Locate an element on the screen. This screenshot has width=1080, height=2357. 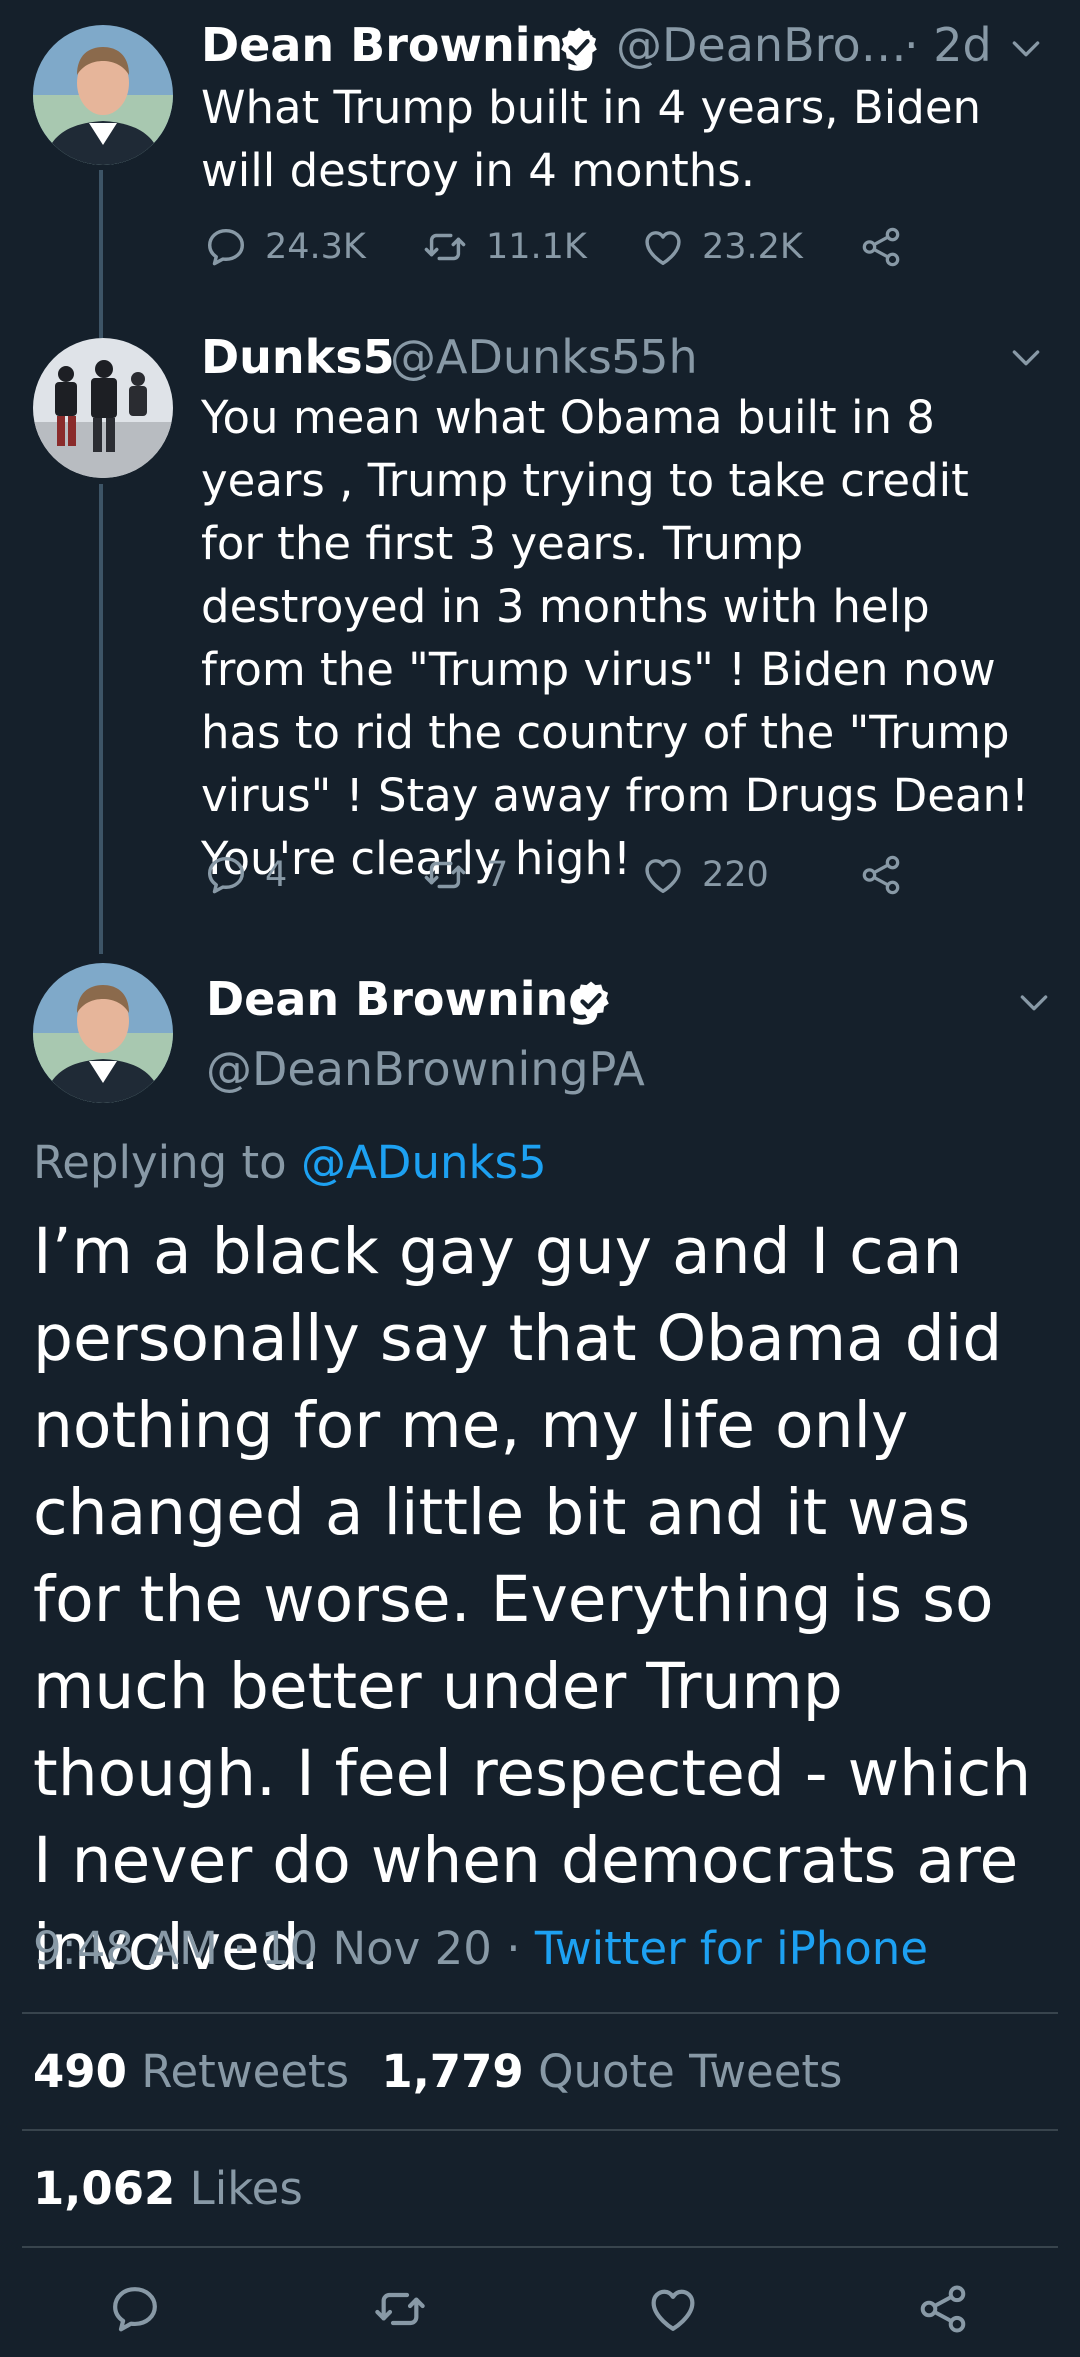
tweet-date: 10 Nov 20 is located at coordinates (376, 1948).